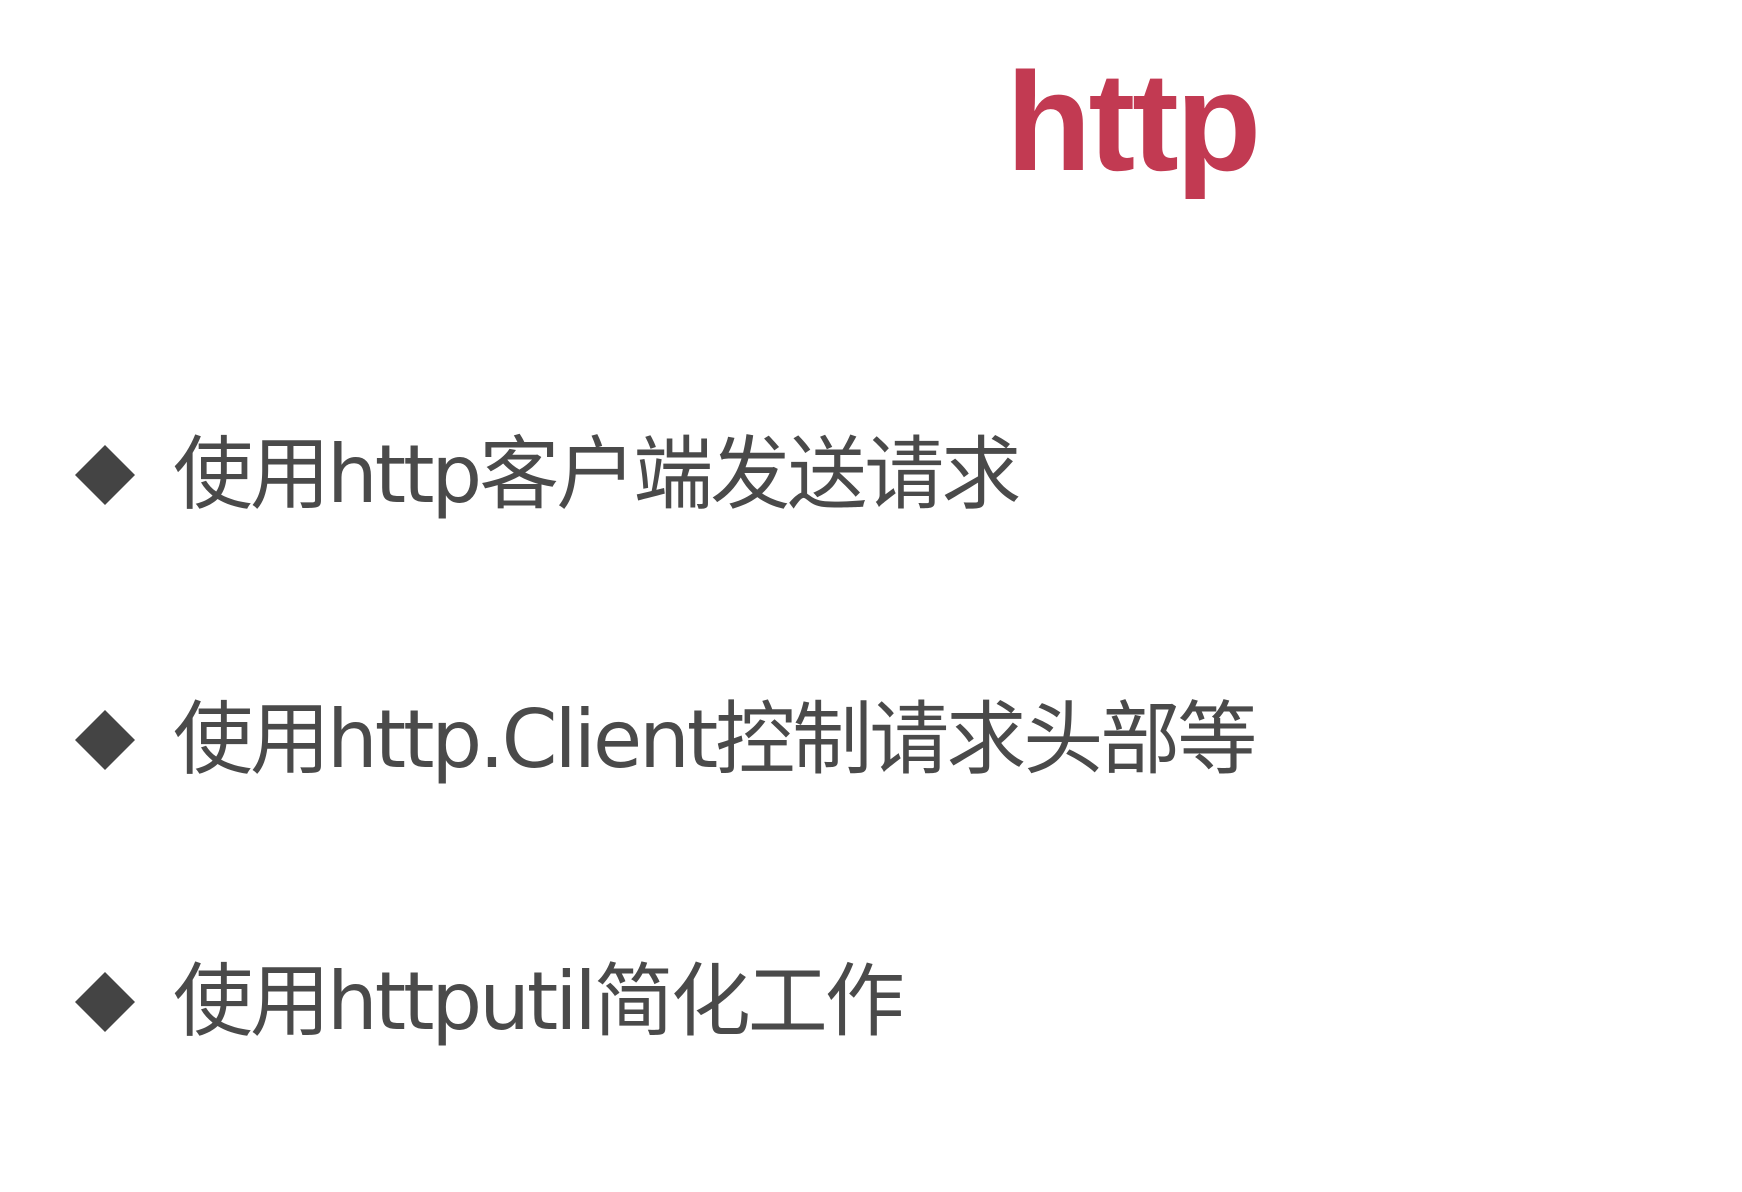 This screenshot has width=1742, height=1192. Describe the element at coordinates (597, 474) in the screenshot. I see `bullet-text: 使用http客户端发送请求` at that location.